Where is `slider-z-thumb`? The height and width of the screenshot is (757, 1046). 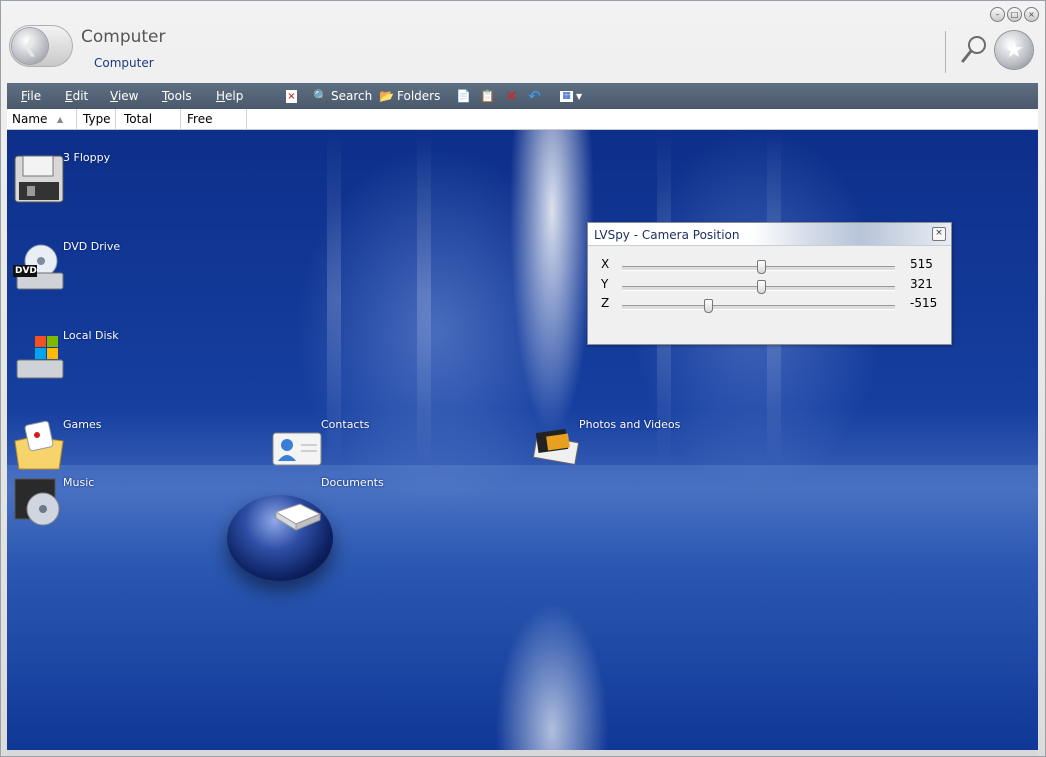 slider-z-thumb is located at coordinates (708, 306).